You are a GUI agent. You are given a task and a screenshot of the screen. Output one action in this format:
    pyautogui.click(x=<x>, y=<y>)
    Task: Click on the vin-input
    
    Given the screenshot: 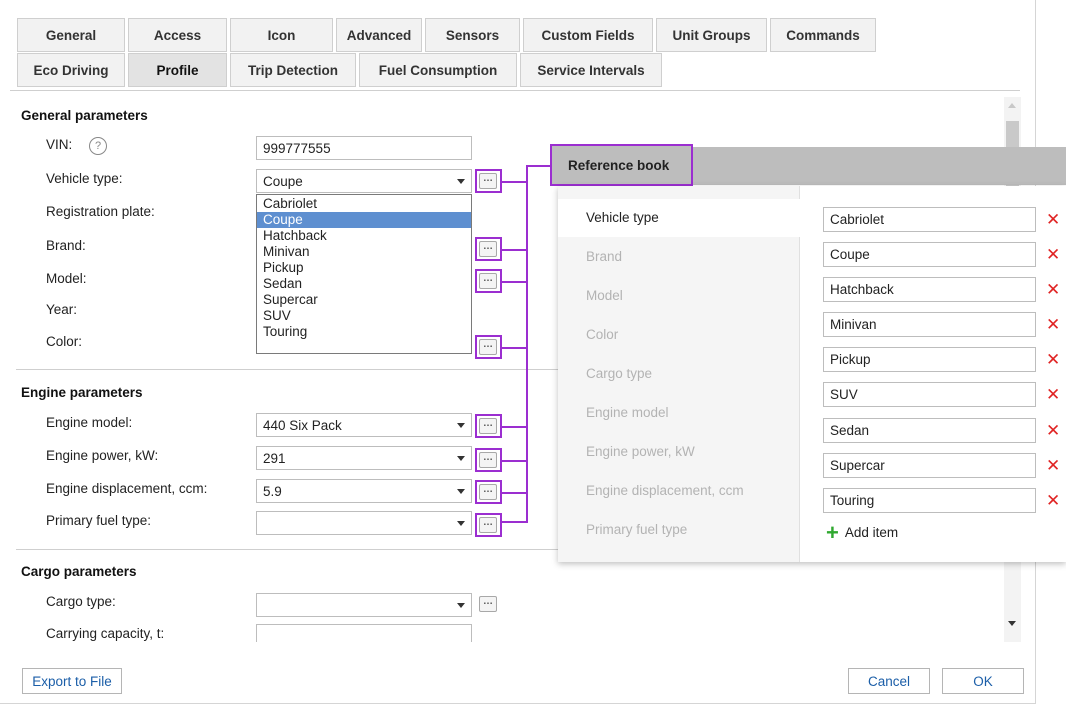 What is the action you would take?
    pyautogui.click(x=364, y=148)
    